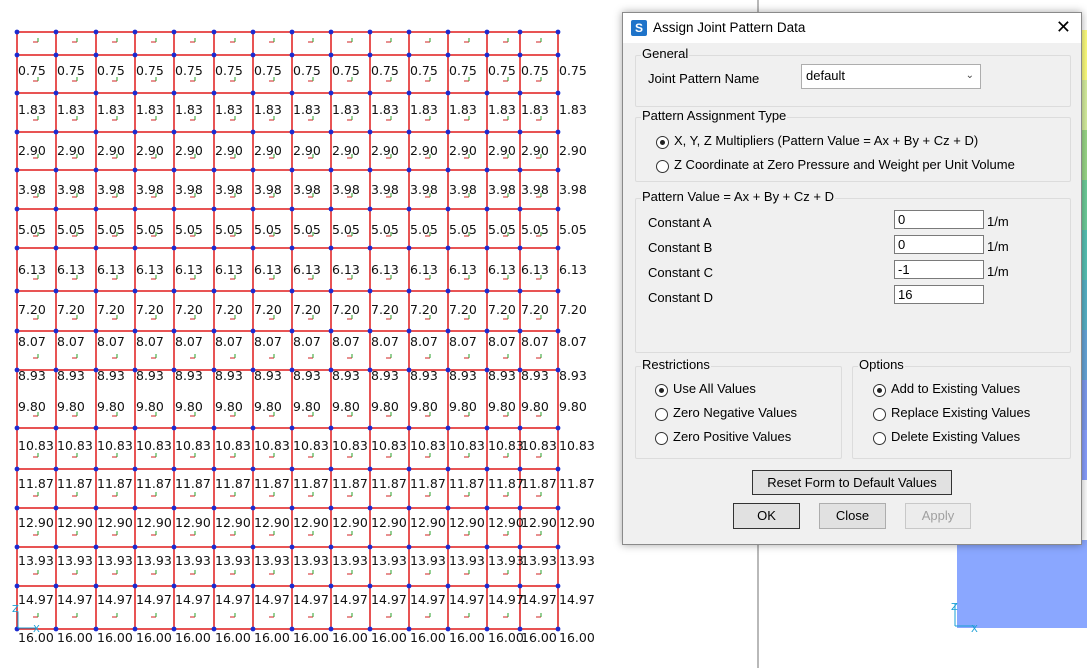 Image resolution: width=1087 pixels, height=668 pixels. I want to click on reset-form-button: Reset Form to Default Values, so click(852, 482).